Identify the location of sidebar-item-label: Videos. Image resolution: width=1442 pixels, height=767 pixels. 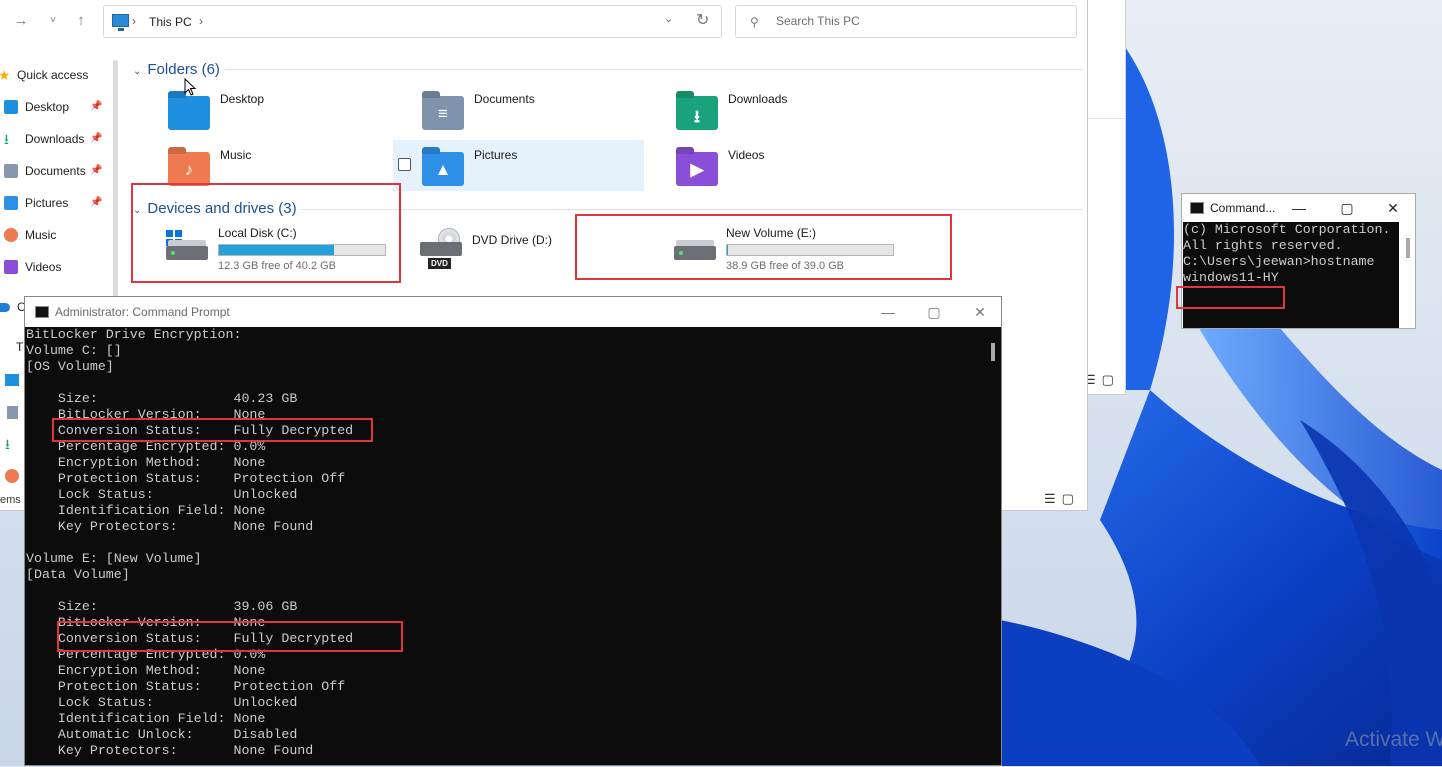
(43, 267).